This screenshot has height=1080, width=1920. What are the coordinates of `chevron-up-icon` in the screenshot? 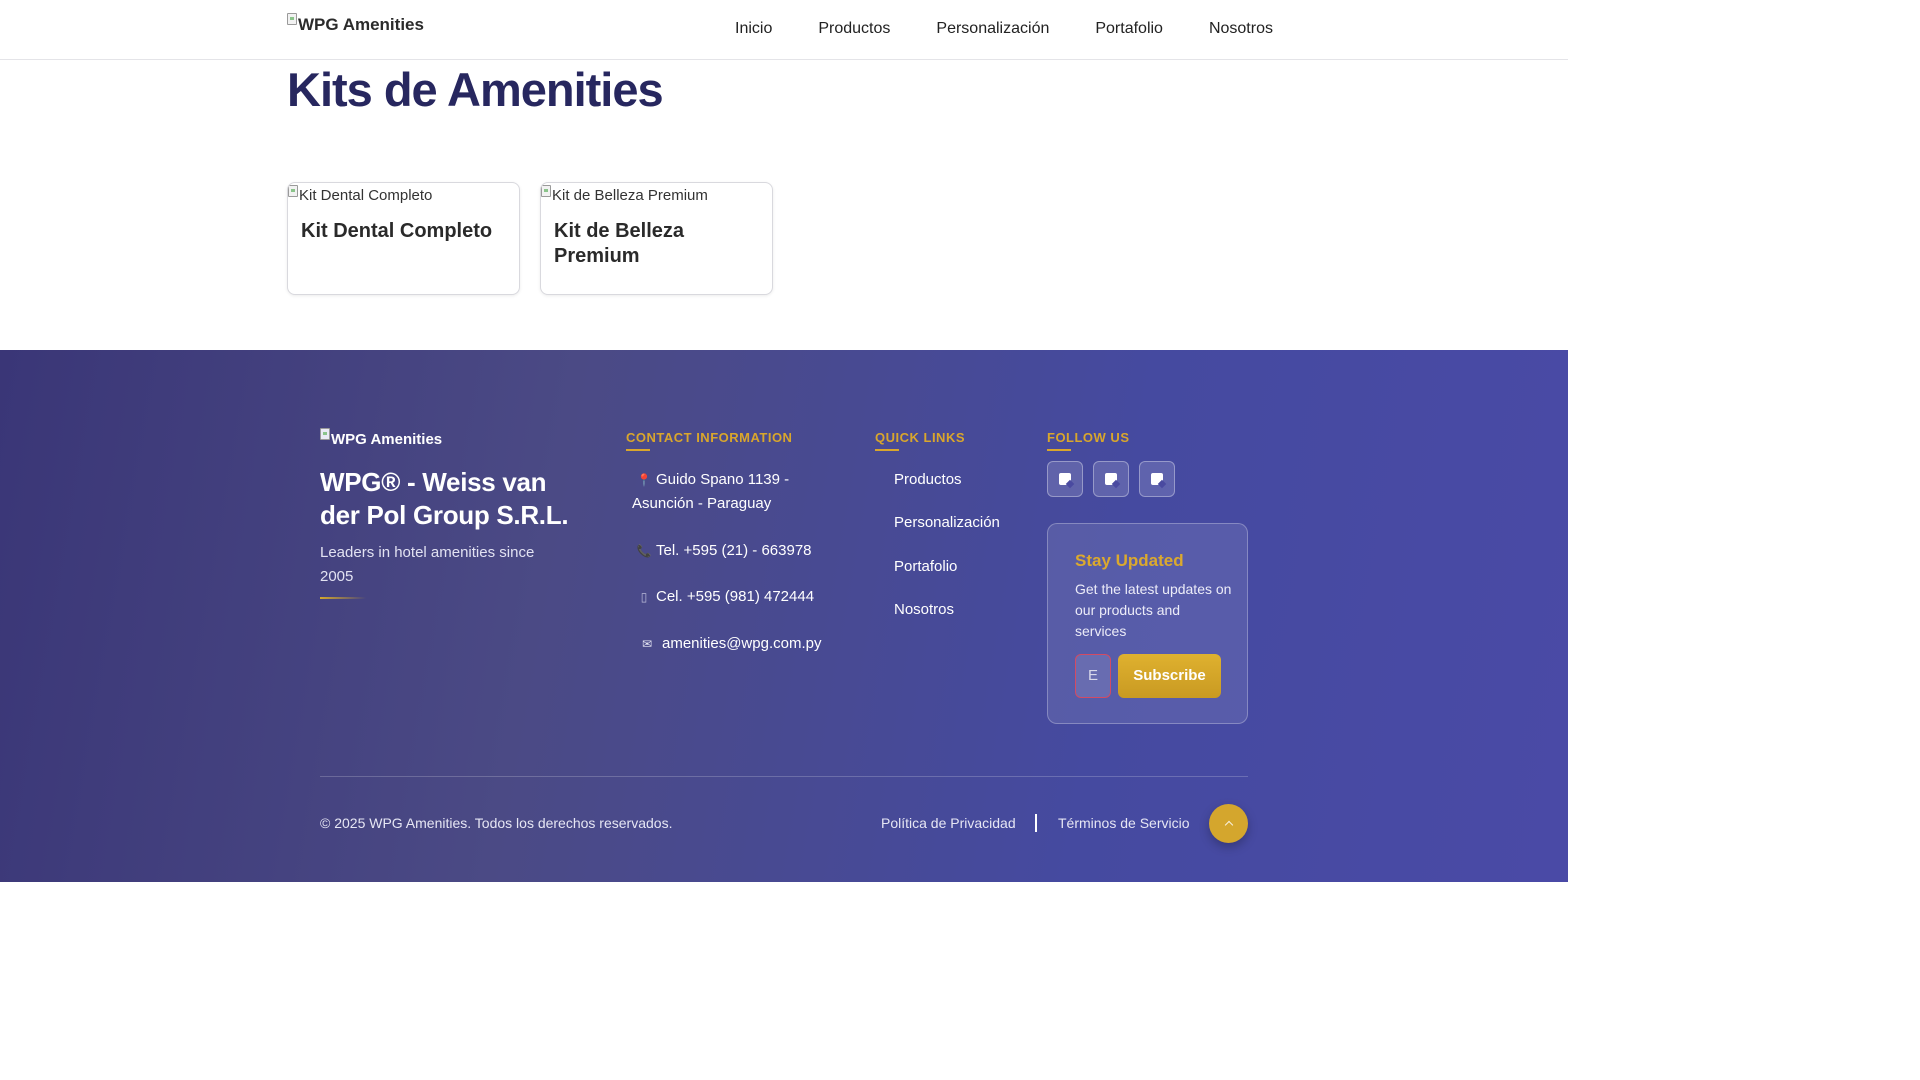 It's located at (1228, 825).